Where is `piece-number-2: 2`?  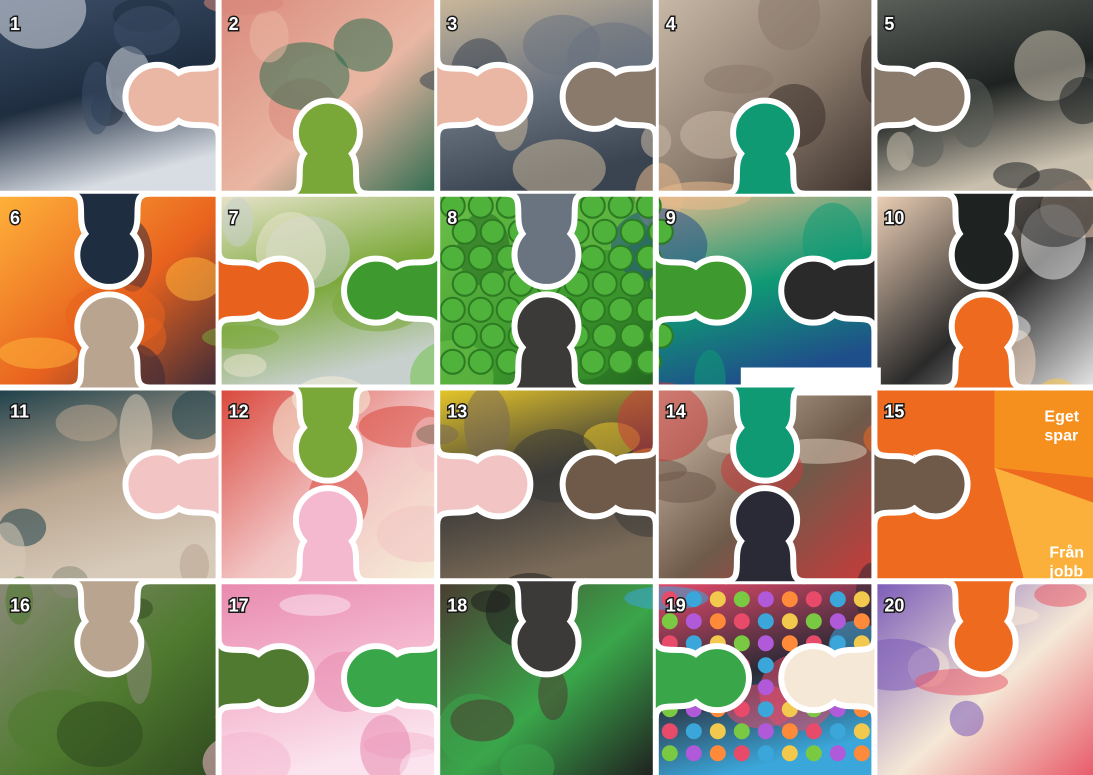 piece-number-2: 2 is located at coordinates (234, 24).